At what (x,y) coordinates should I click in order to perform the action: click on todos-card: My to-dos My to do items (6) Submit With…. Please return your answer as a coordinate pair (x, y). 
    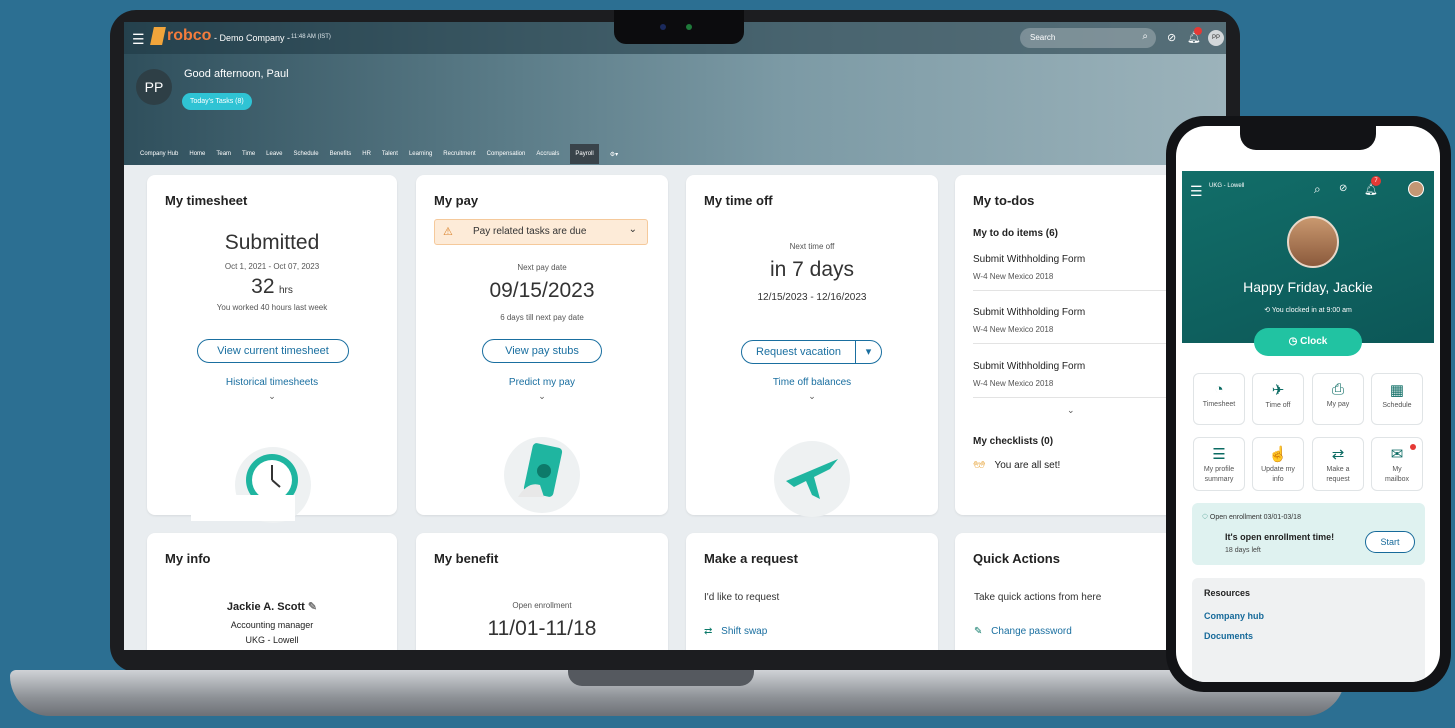
    Looking at the image, I should click on (1075, 345).